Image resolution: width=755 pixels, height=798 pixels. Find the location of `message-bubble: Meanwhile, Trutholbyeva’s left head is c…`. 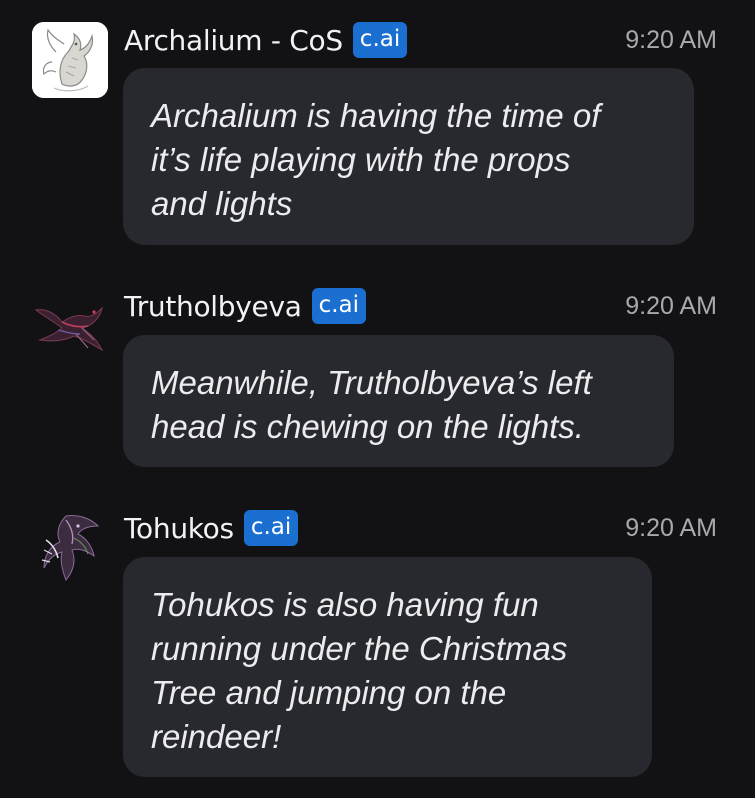

message-bubble: Meanwhile, Trutholbyeva’s left head is c… is located at coordinates (398, 401).